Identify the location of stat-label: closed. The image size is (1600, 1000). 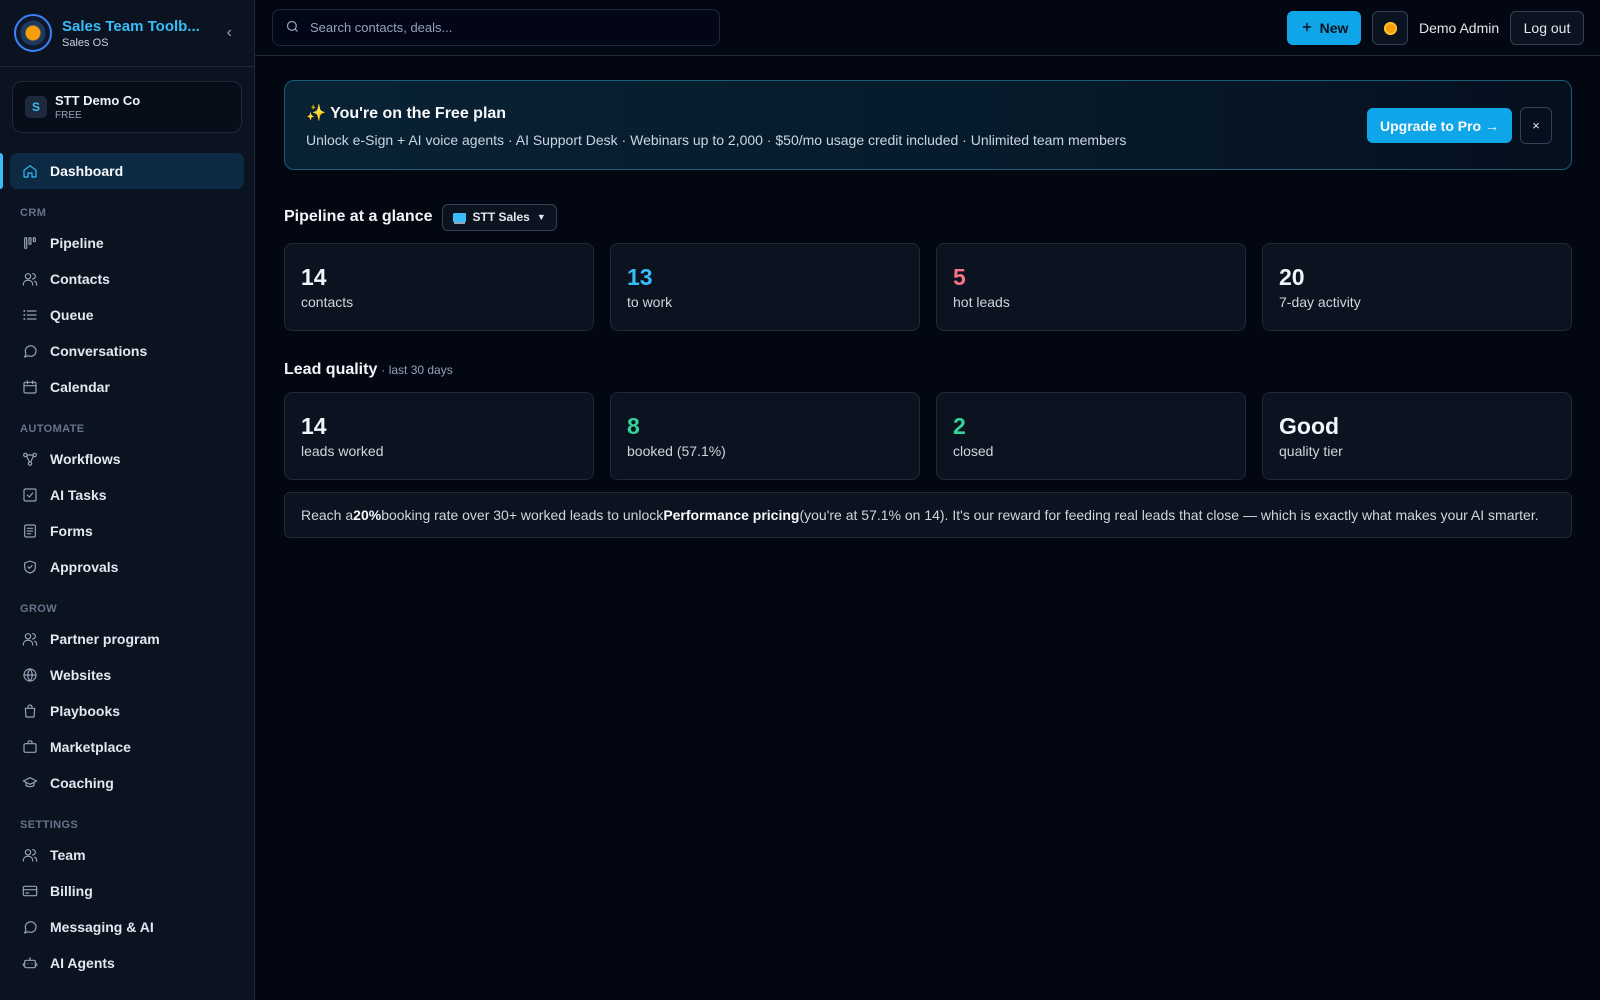
(973, 451).